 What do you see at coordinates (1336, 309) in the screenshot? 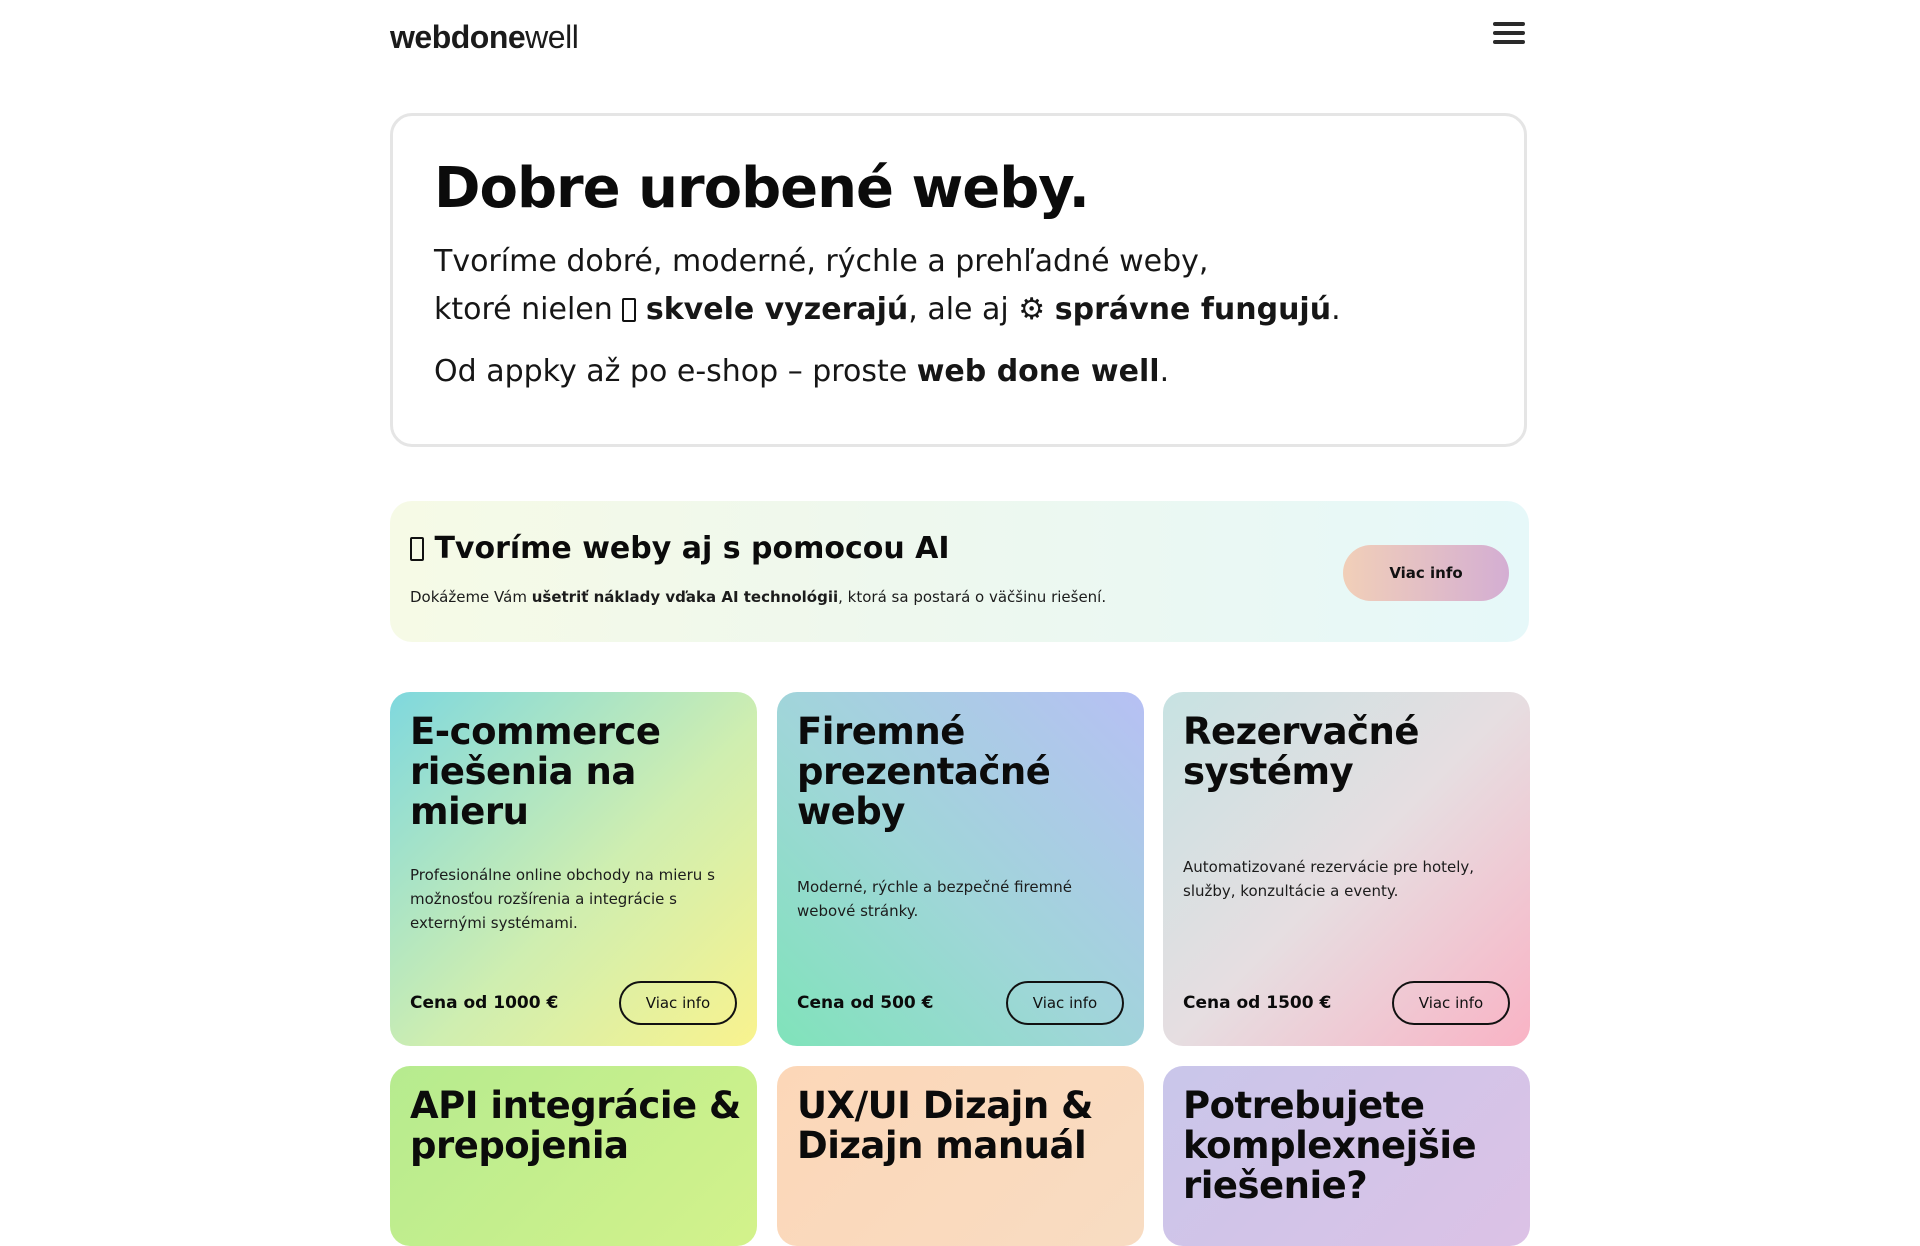
I see `hero-line2-end: .` at bounding box center [1336, 309].